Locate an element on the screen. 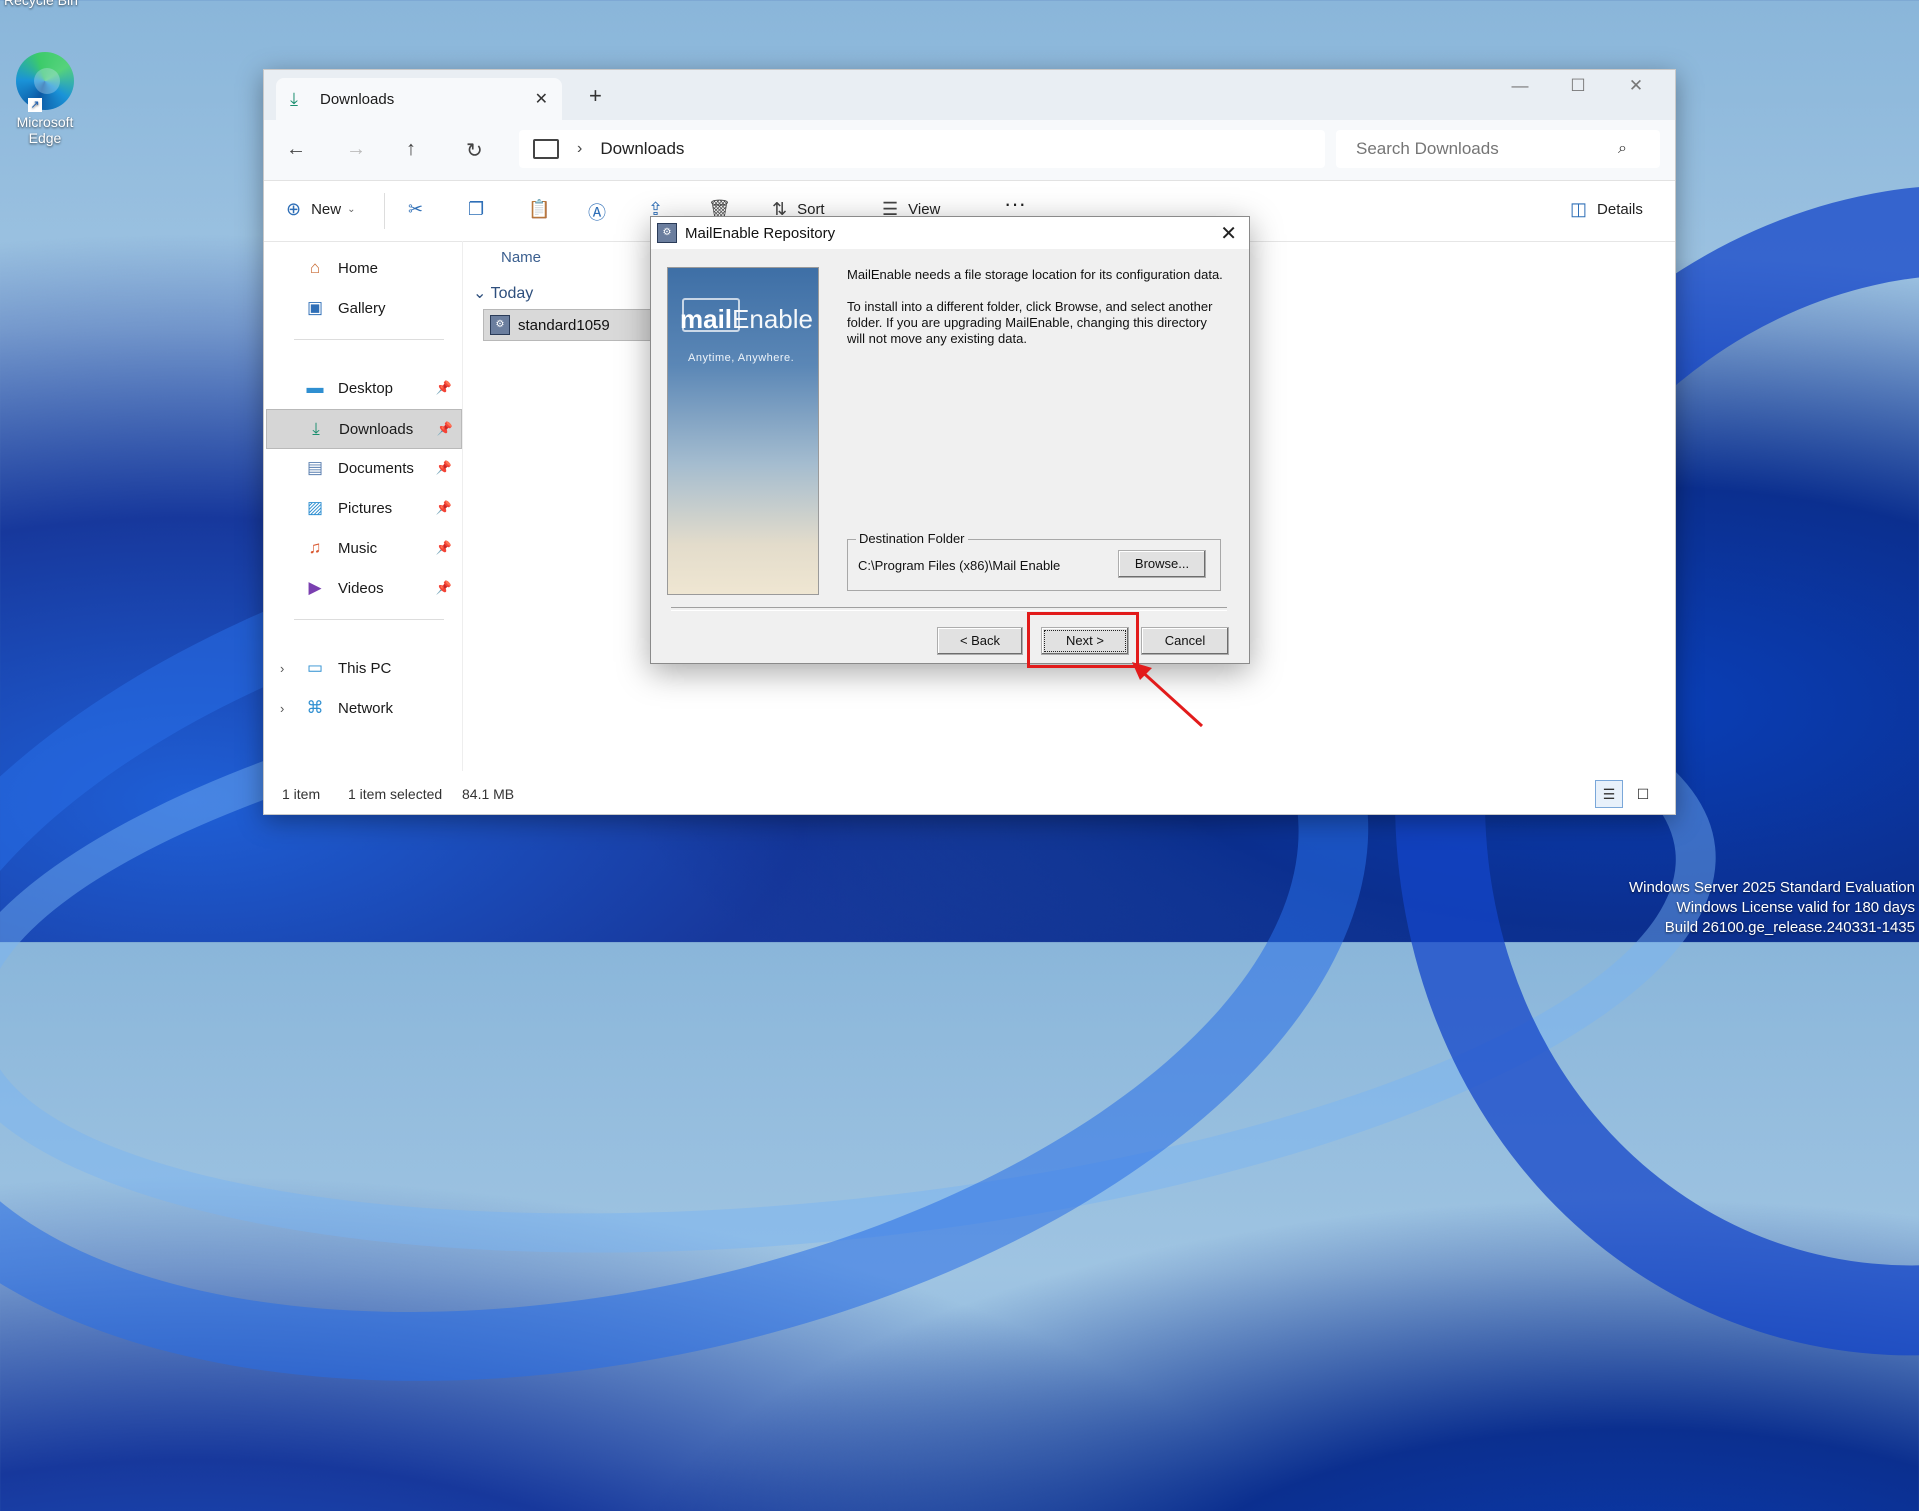 The width and height of the screenshot is (1919, 1511). sidebar-item-pictures: ▨ Pictures 📌 is located at coordinates (363, 508).